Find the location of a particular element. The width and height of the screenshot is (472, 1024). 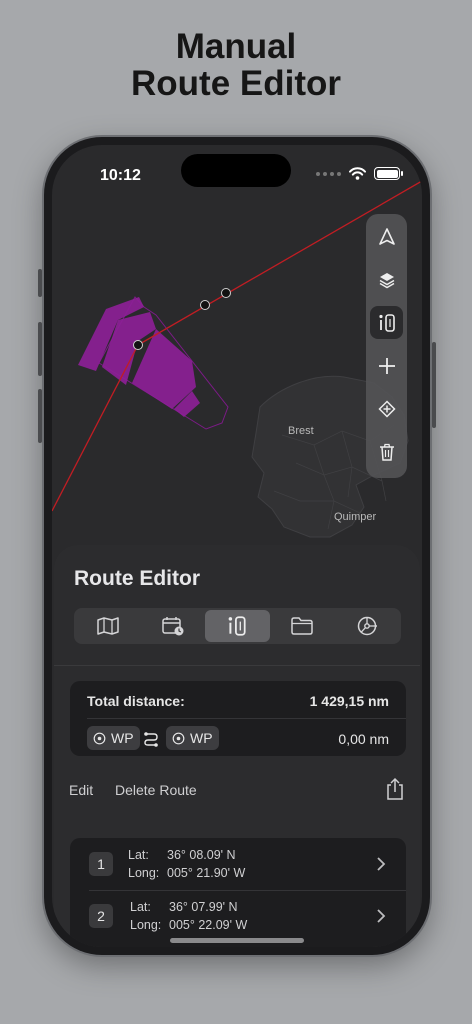

map-city-brest: Brest is located at coordinates (301, 431).